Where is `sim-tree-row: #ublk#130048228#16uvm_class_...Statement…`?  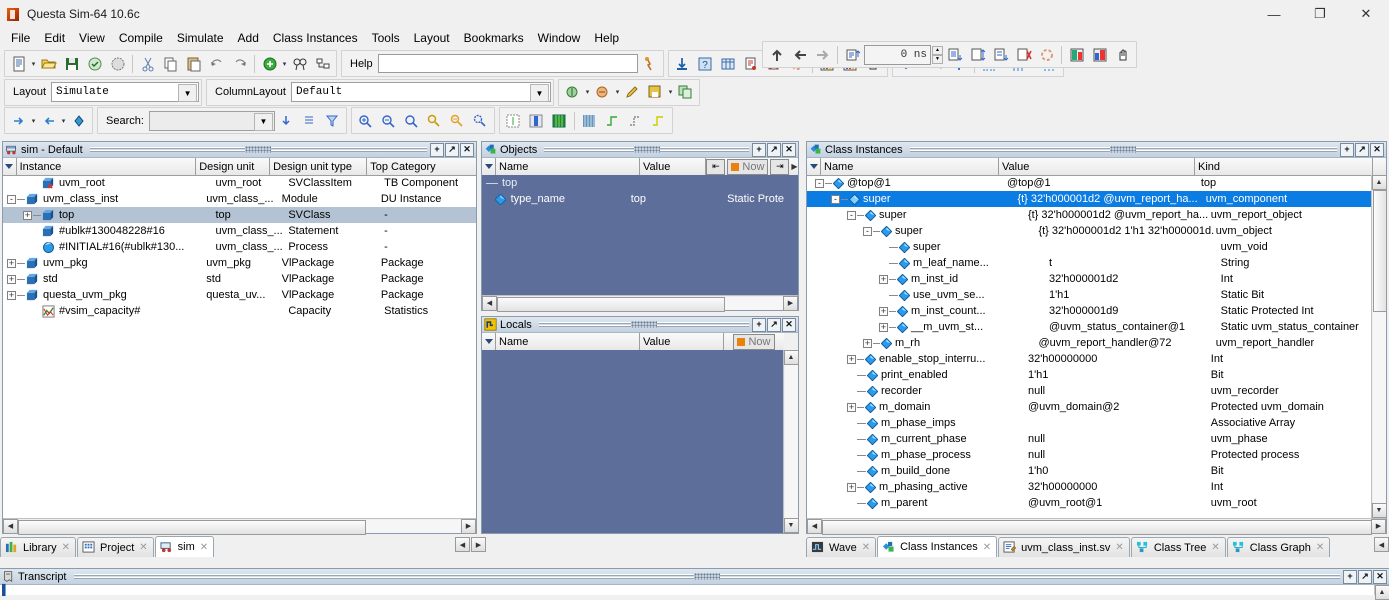 sim-tree-row: #ublk#130048228#16uvm_class_...Statement… is located at coordinates (239, 231).